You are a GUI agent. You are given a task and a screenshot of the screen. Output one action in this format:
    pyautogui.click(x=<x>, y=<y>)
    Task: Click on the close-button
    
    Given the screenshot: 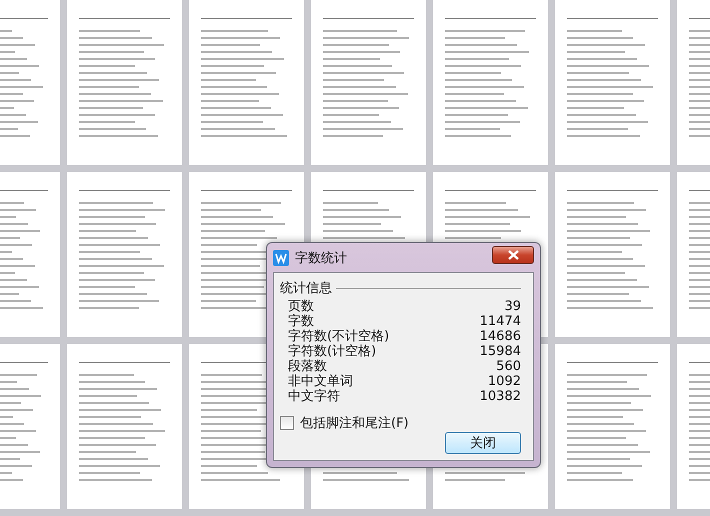 What is the action you would take?
    pyautogui.click(x=513, y=255)
    